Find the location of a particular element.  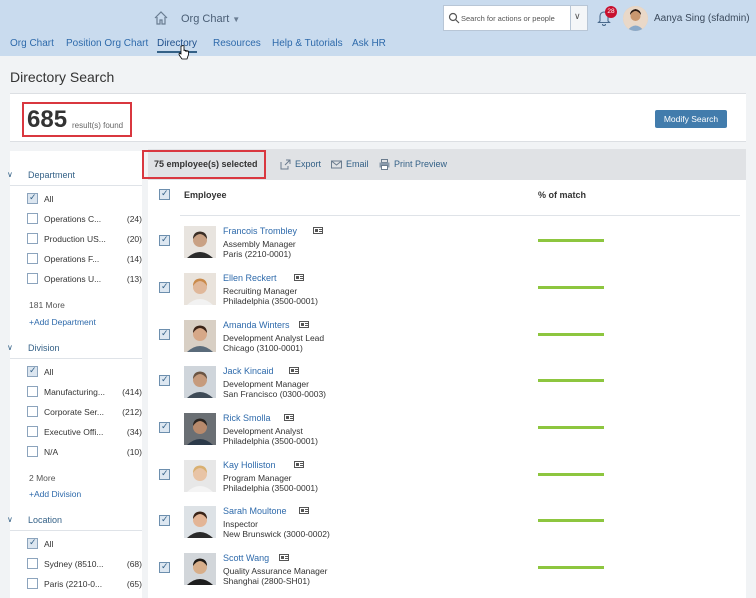

home-icon is located at coordinates (161, 18).